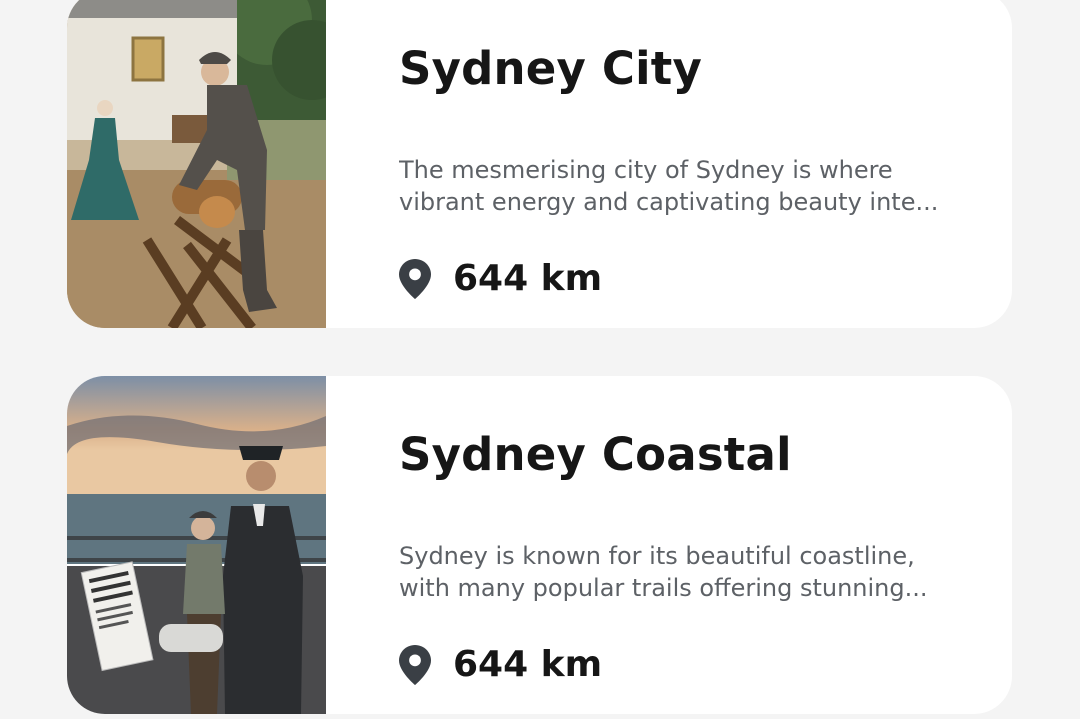 Image resolution: width=1080 pixels, height=719 pixels. I want to click on heritage-scene-image, so click(196, 164).